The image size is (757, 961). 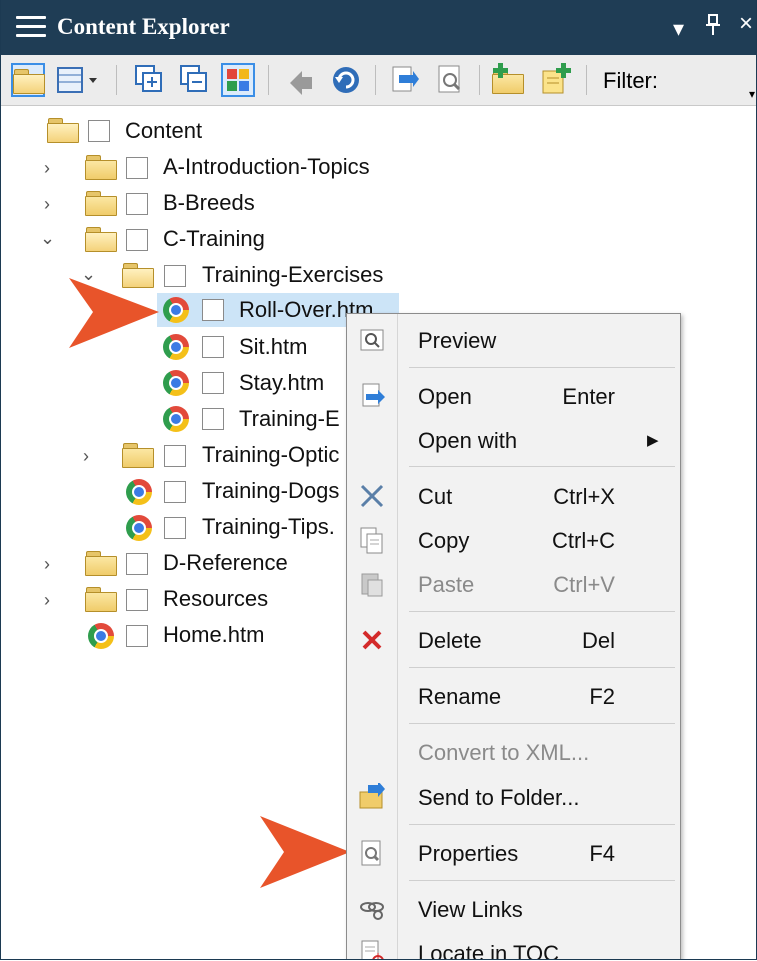 What do you see at coordinates (513, 540) in the screenshot?
I see `menu-item-copy: Copy Ctrl+C` at bounding box center [513, 540].